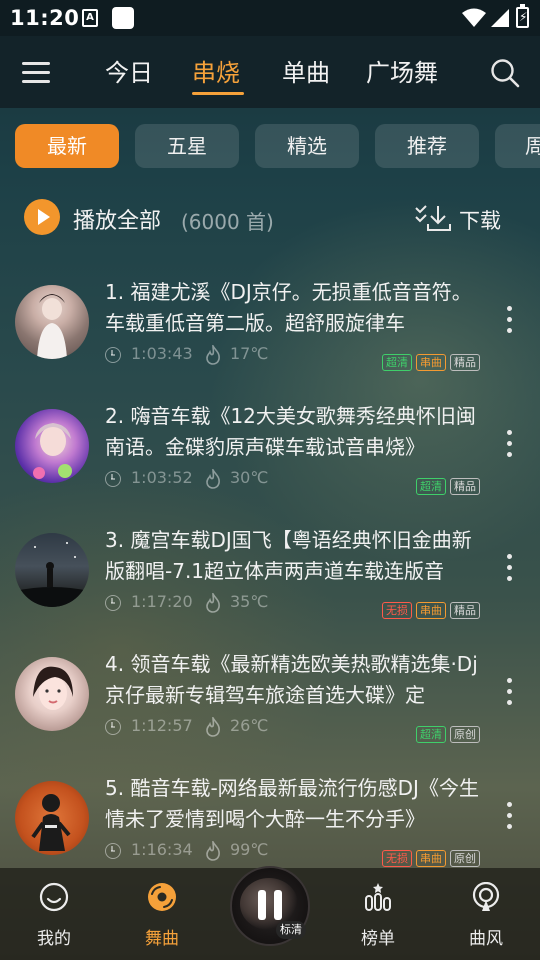  What do you see at coordinates (249, 601) in the screenshot?
I see `song-heat: 35℃` at bounding box center [249, 601].